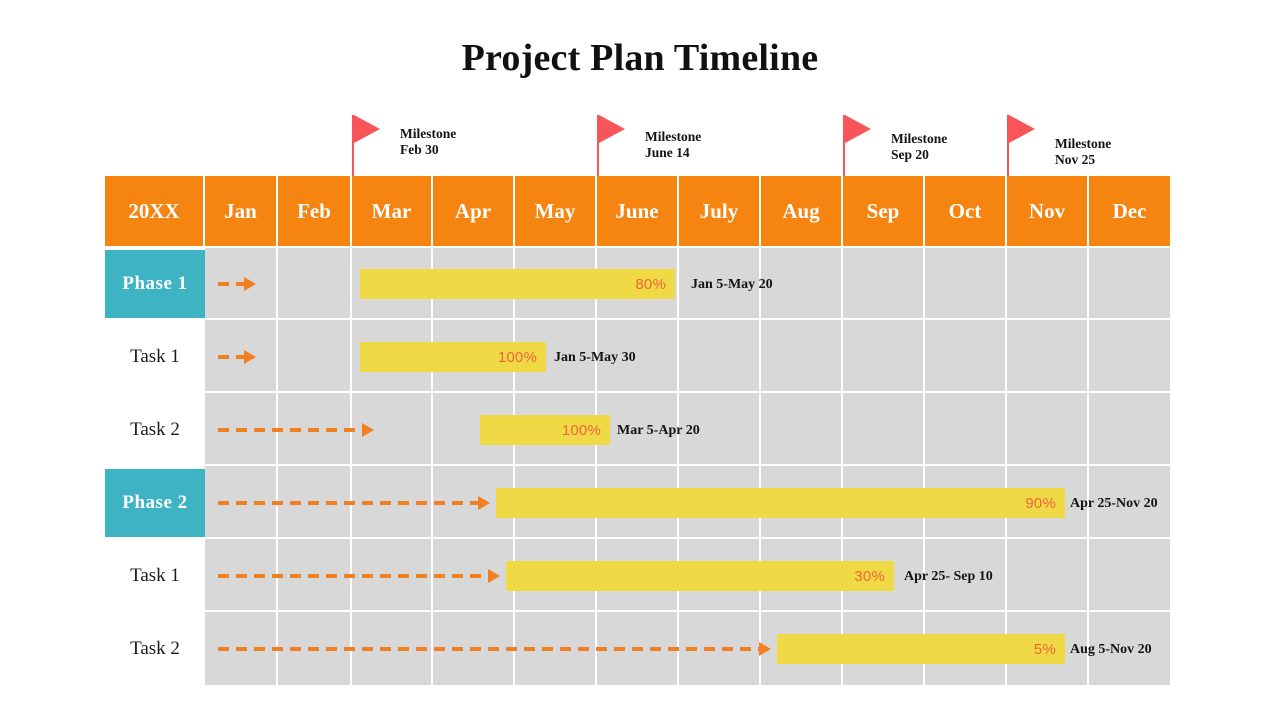  What do you see at coordinates (556, 211) in the screenshot?
I see `header-cell-may: May` at bounding box center [556, 211].